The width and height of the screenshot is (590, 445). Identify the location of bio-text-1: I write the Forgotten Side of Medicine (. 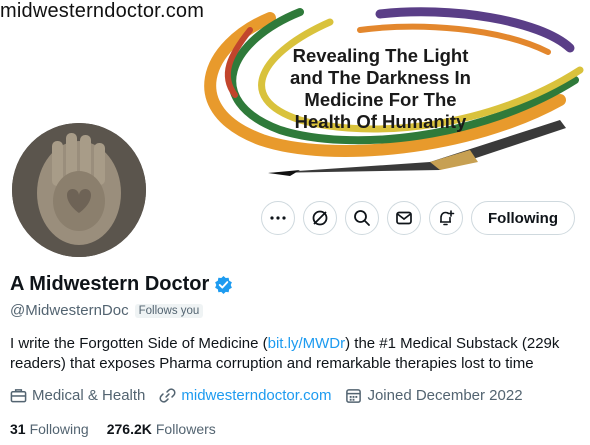
(139, 343).